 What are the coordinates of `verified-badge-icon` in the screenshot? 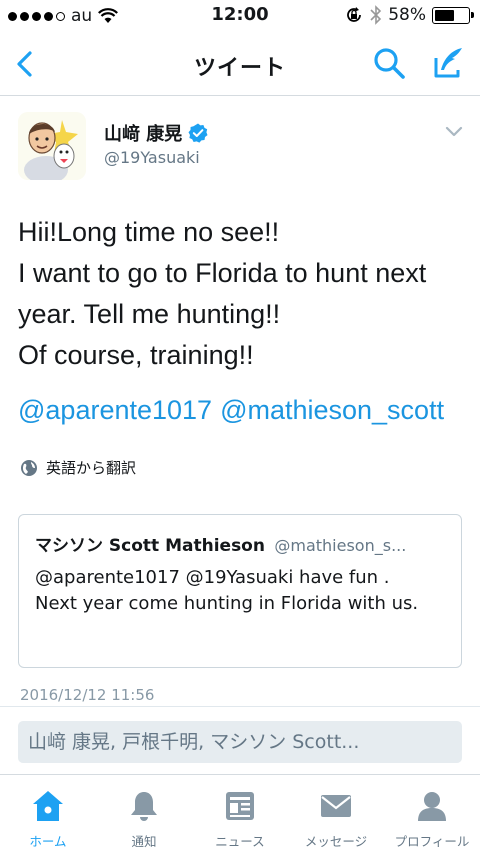 It's located at (198, 133).